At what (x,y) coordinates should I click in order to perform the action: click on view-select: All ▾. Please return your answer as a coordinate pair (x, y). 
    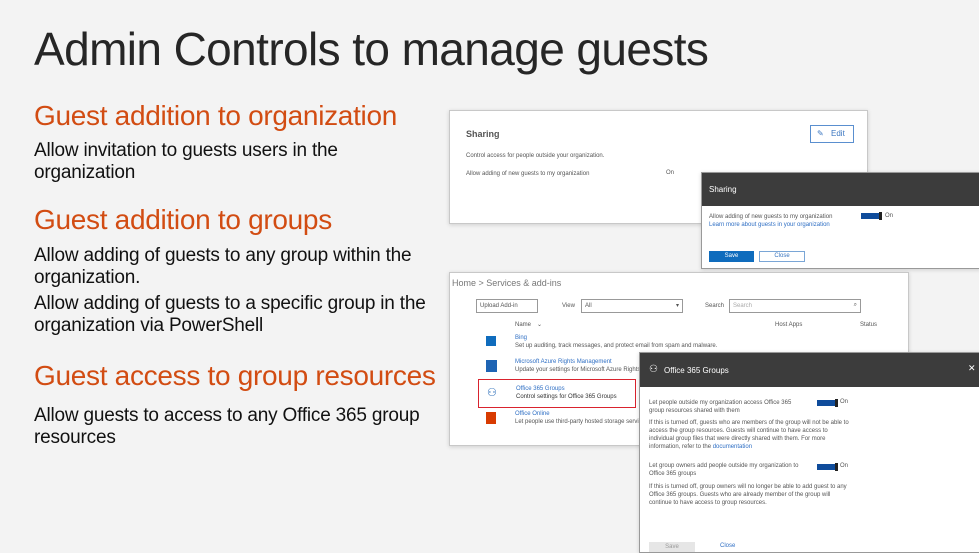
    Looking at the image, I should click on (632, 306).